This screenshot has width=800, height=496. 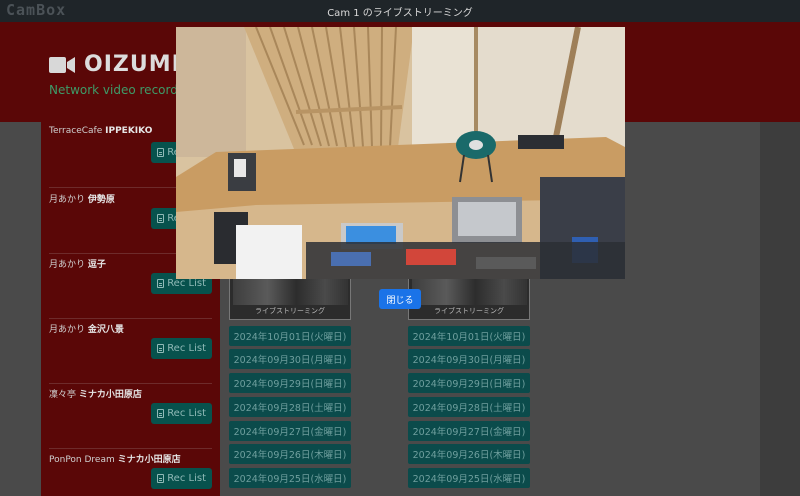 I want to click on brand-logo: CamBox, so click(x=36, y=10).